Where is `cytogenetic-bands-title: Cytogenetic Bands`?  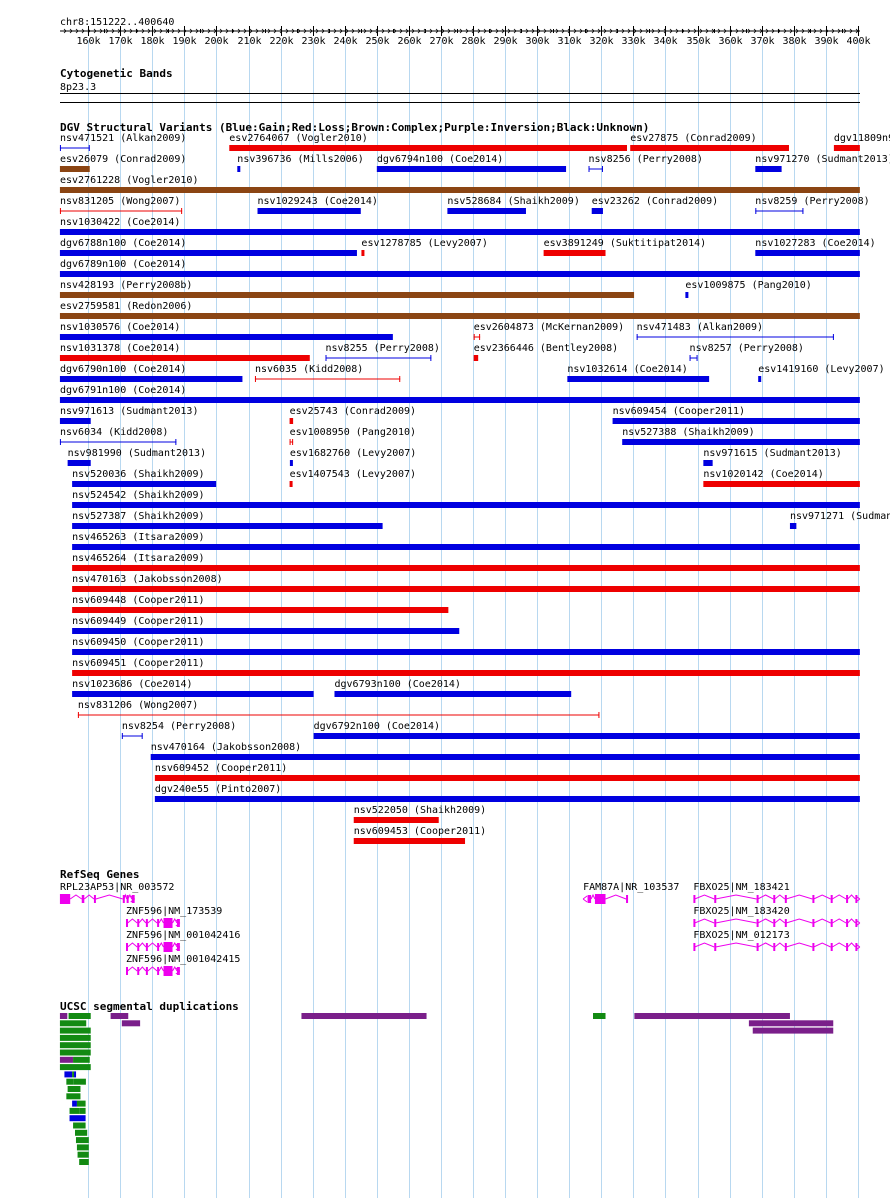 cytogenetic-bands-title: Cytogenetic Bands is located at coordinates (116, 73).